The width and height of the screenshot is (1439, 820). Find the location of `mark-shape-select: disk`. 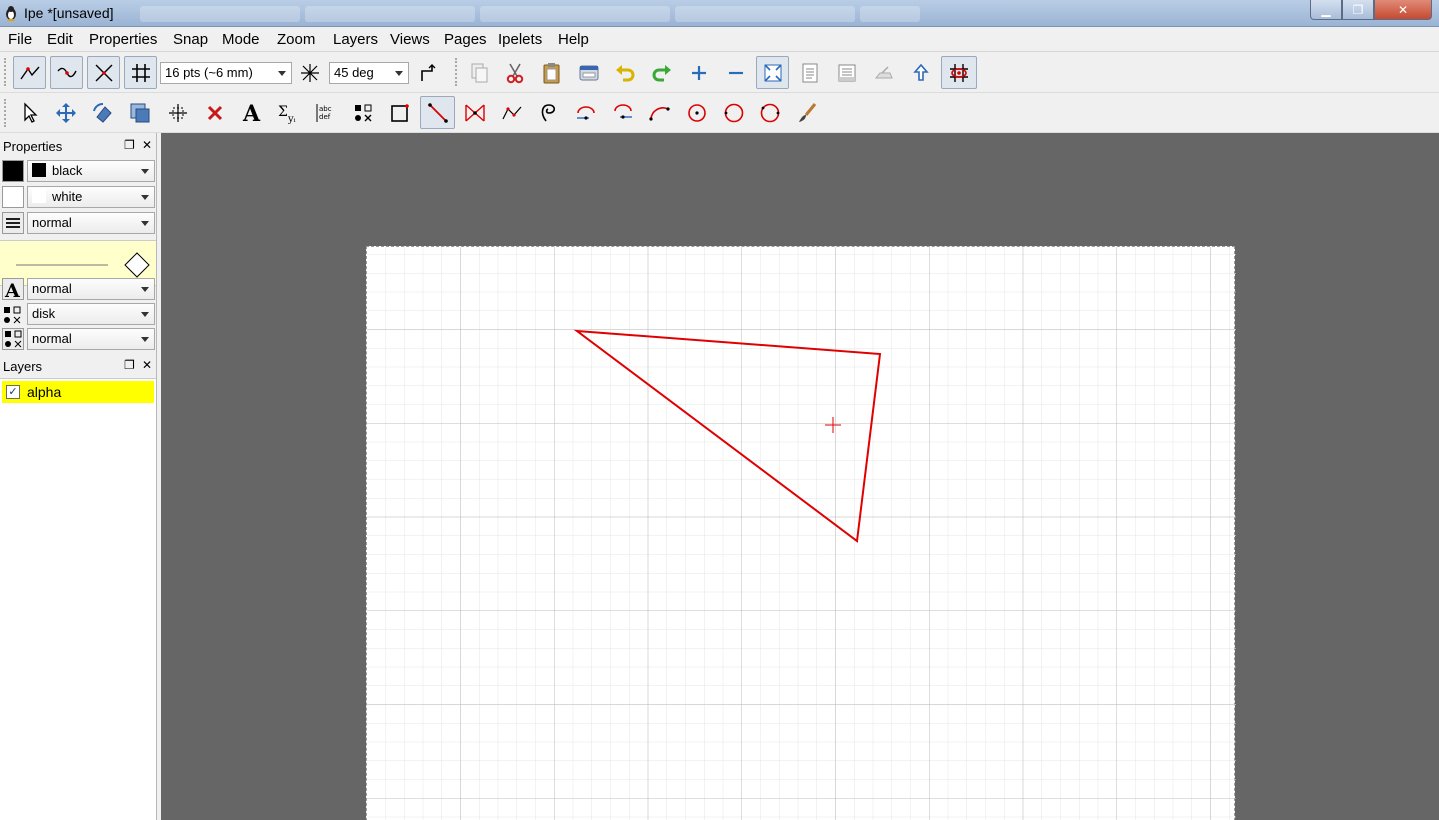

mark-shape-select: disk is located at coordinates (91, 314).